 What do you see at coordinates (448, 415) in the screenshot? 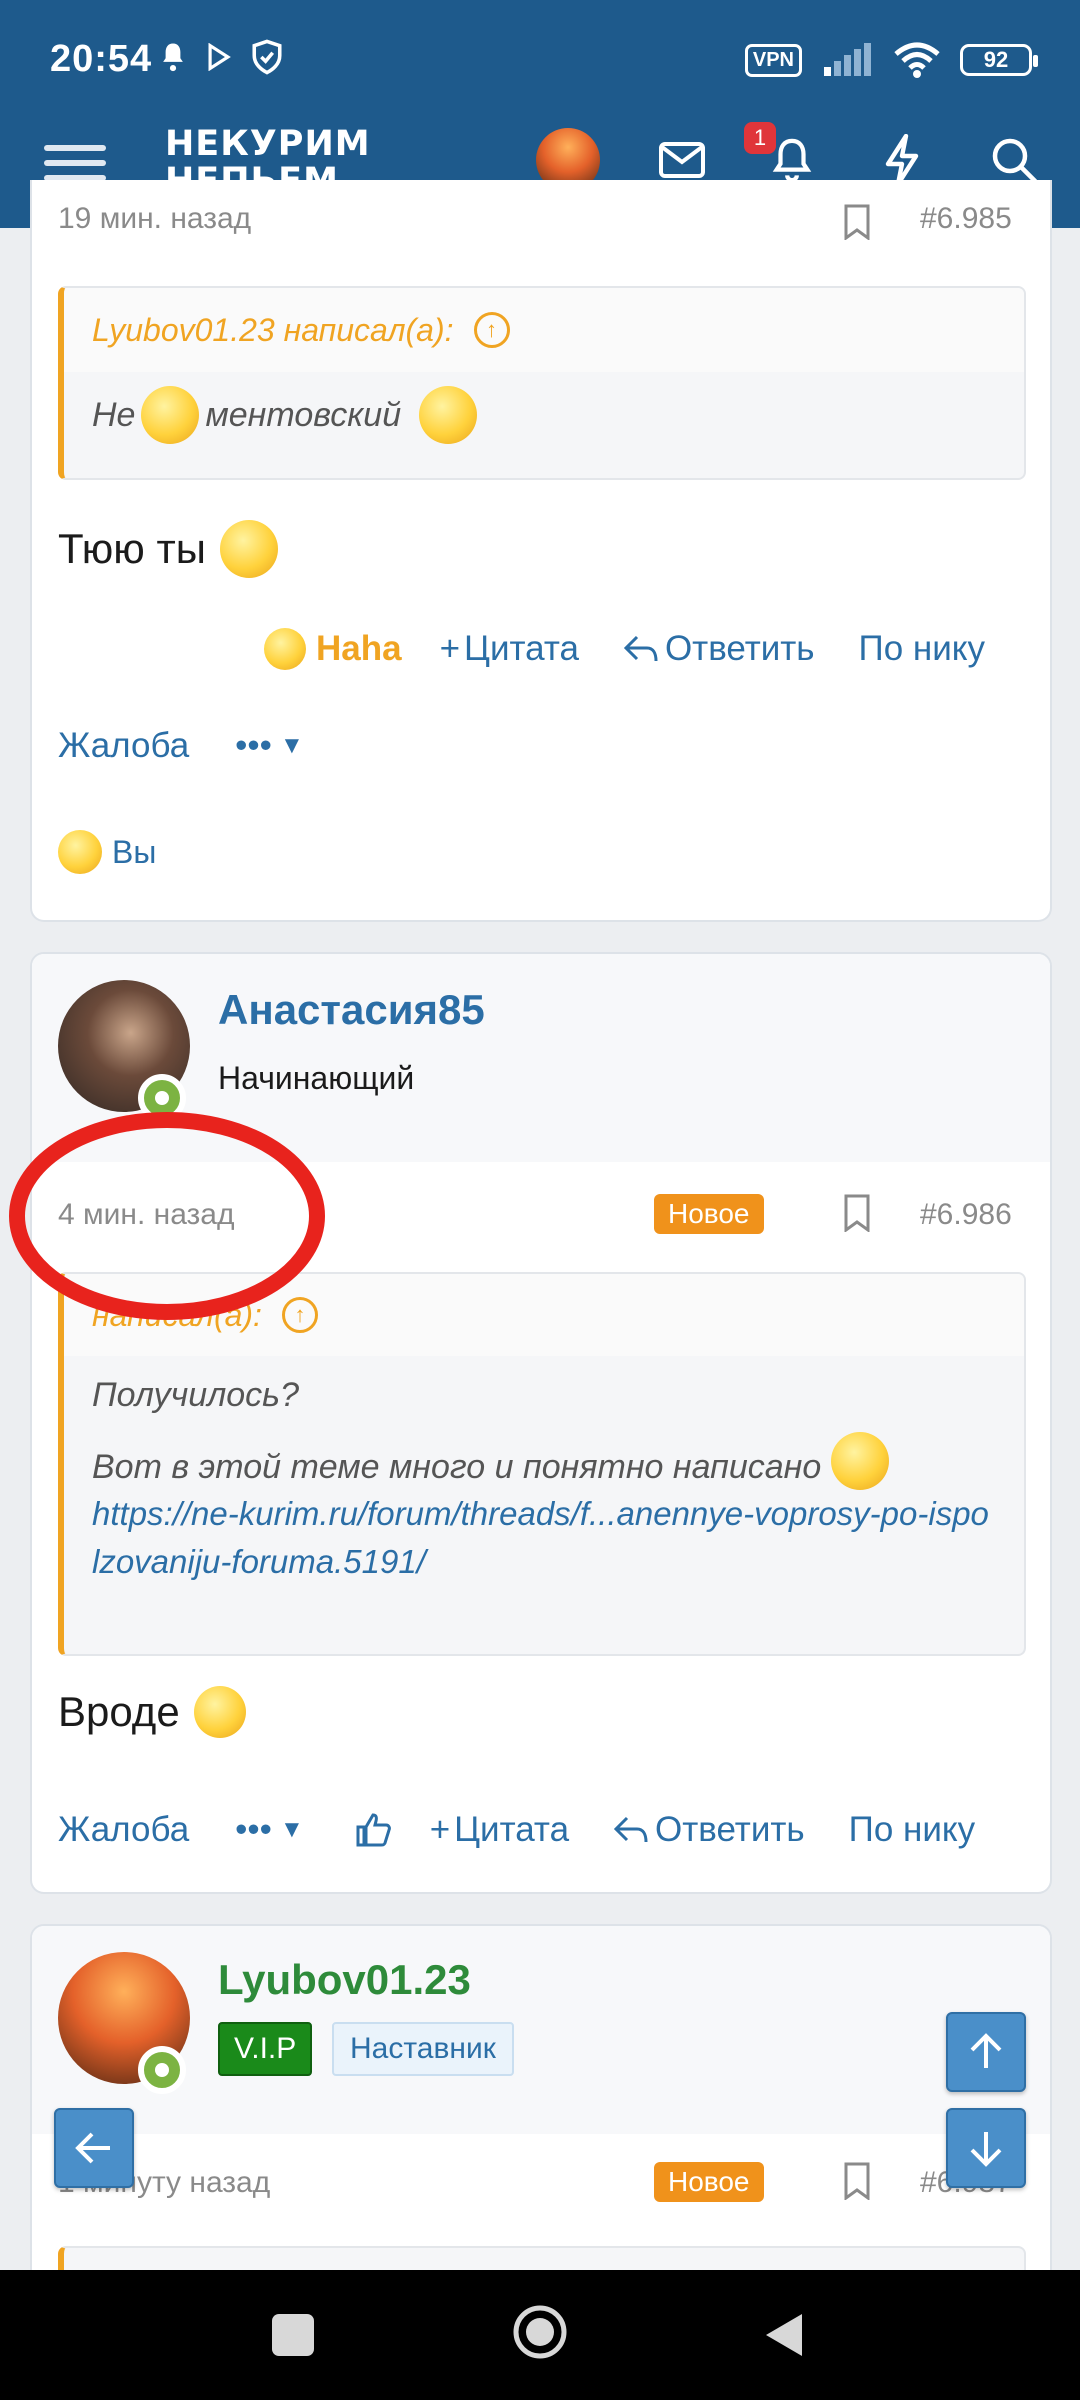
I see `smirk-emoji-icon` at bounding box center [448, 415].